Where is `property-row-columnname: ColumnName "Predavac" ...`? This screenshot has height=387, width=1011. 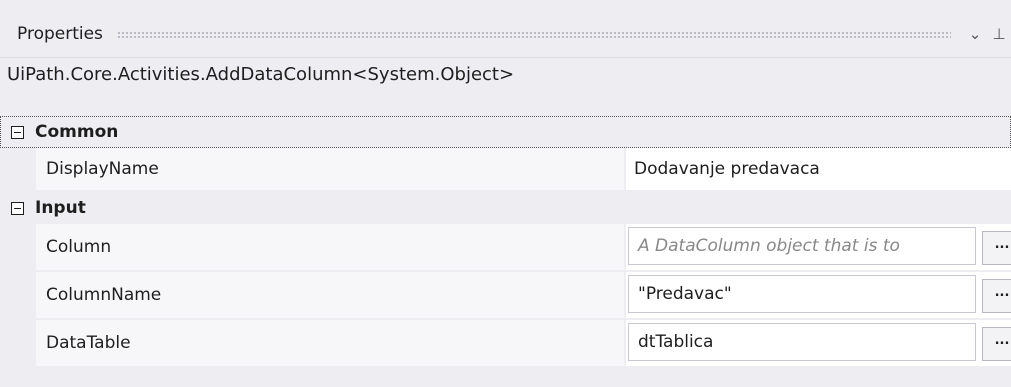 property-row-columnname: ColumnName "Predavac" ... is located at coordinates (505, 296).